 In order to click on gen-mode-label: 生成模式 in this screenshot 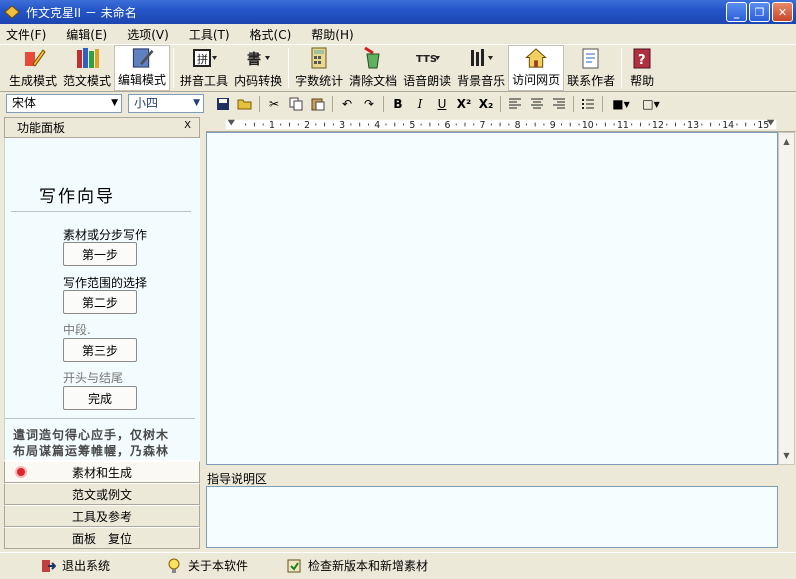, I will do `click(33, 81)`.